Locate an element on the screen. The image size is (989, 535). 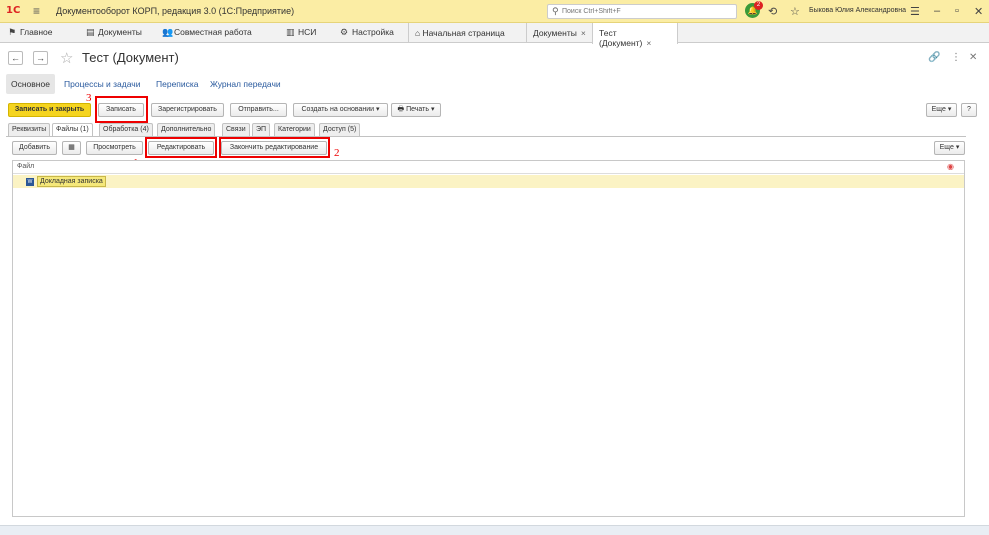
create-based-on-button: Создать на основании ▾ is located at coordinates (340, 110).